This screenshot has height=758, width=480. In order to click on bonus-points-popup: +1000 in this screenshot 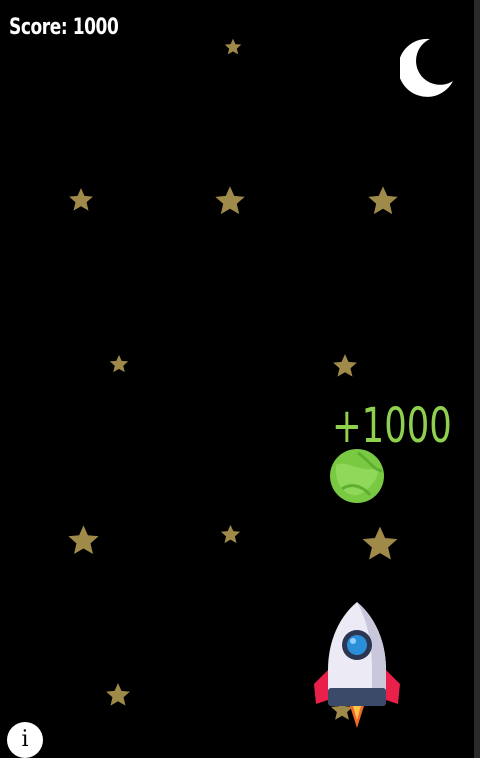, I will do `click(392, 426)`.